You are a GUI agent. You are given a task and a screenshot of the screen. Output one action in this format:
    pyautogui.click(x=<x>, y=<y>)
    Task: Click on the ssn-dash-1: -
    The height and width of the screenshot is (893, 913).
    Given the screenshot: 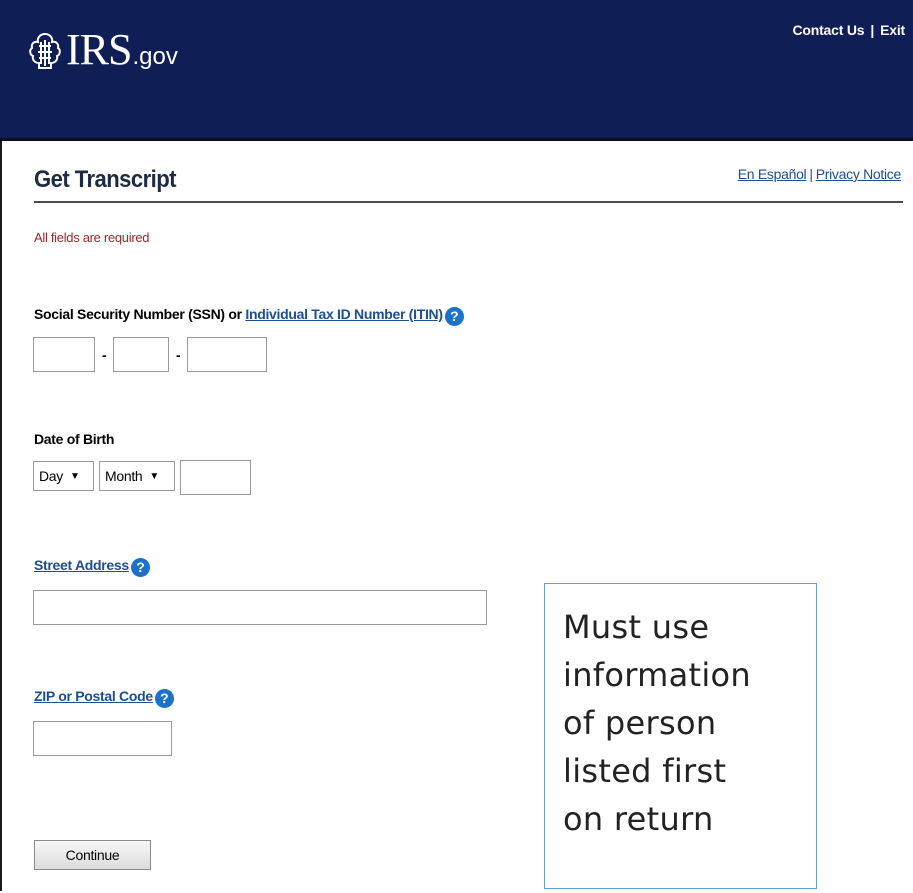 What is the action you would take?
    pyautogui.click(x=104, y=355)
    